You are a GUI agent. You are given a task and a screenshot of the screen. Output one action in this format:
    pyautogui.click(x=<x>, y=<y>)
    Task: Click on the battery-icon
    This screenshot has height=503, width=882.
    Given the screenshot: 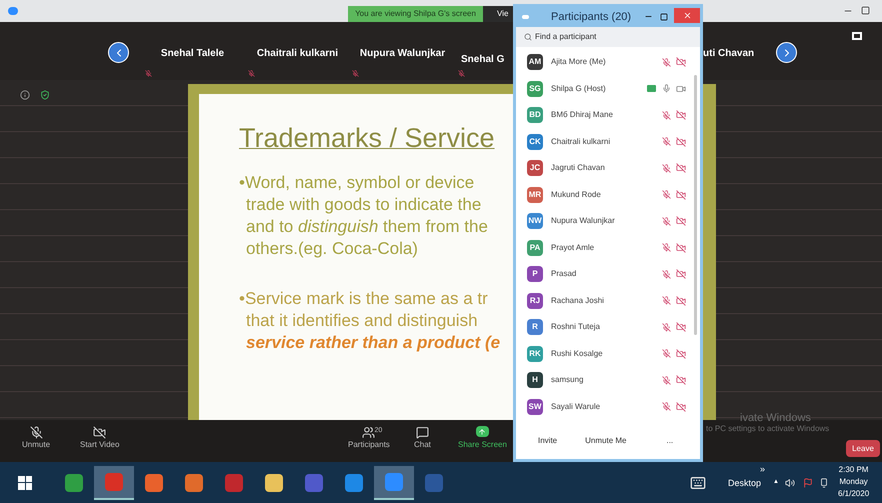 What is the action you would take?
    pyautogui.click(x=824, y=483)
    